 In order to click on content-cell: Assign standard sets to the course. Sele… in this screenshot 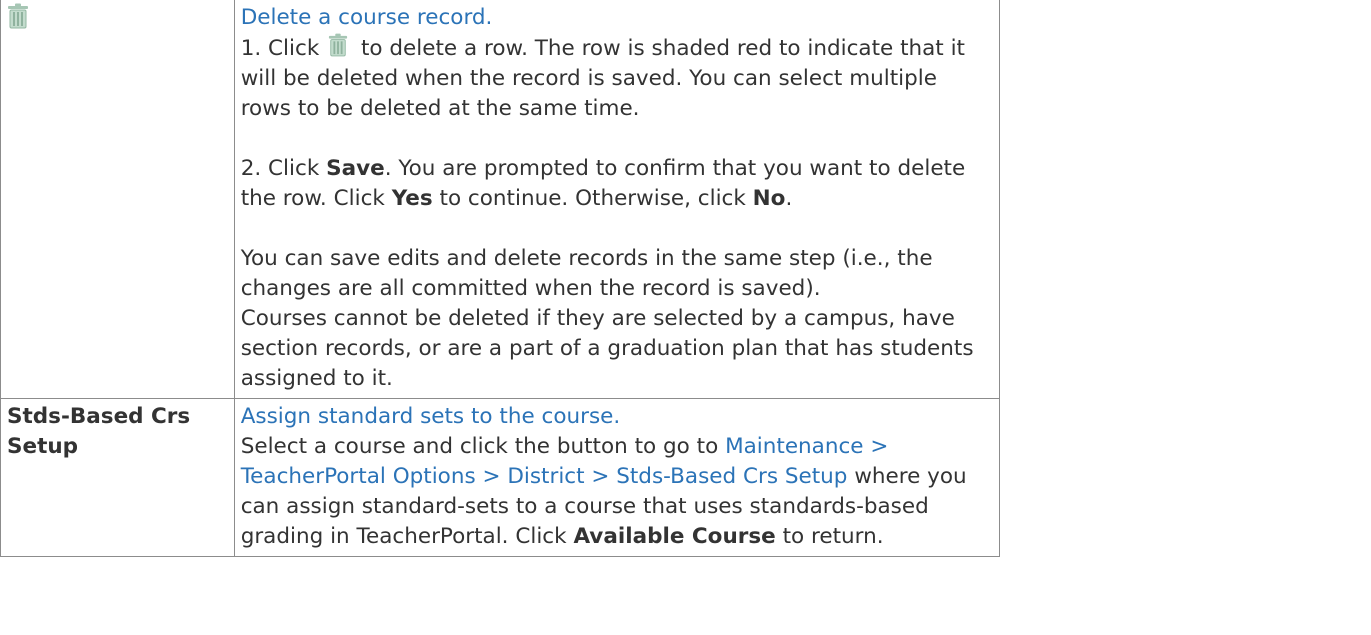, I will do `click(617, 477)`.